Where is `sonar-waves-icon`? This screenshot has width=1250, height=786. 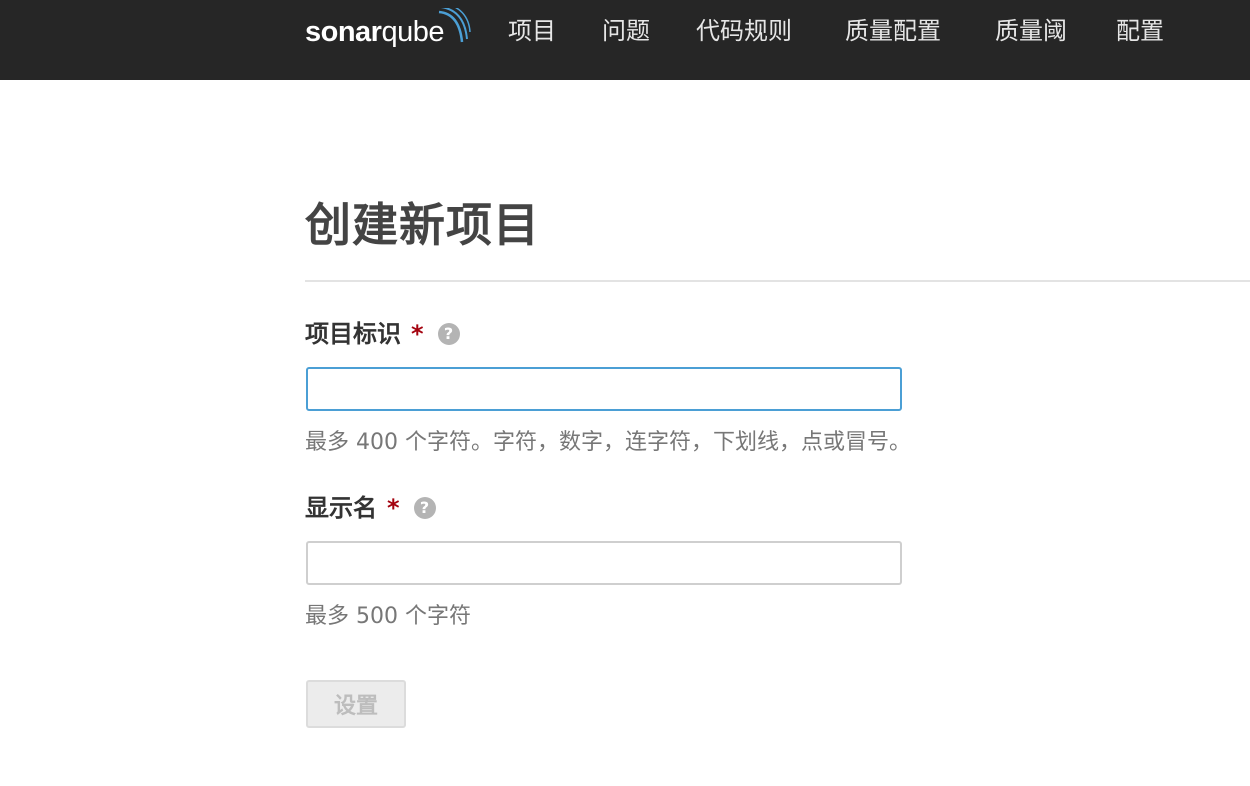
sonar-waves-icon is located at coordinates (454, 25).